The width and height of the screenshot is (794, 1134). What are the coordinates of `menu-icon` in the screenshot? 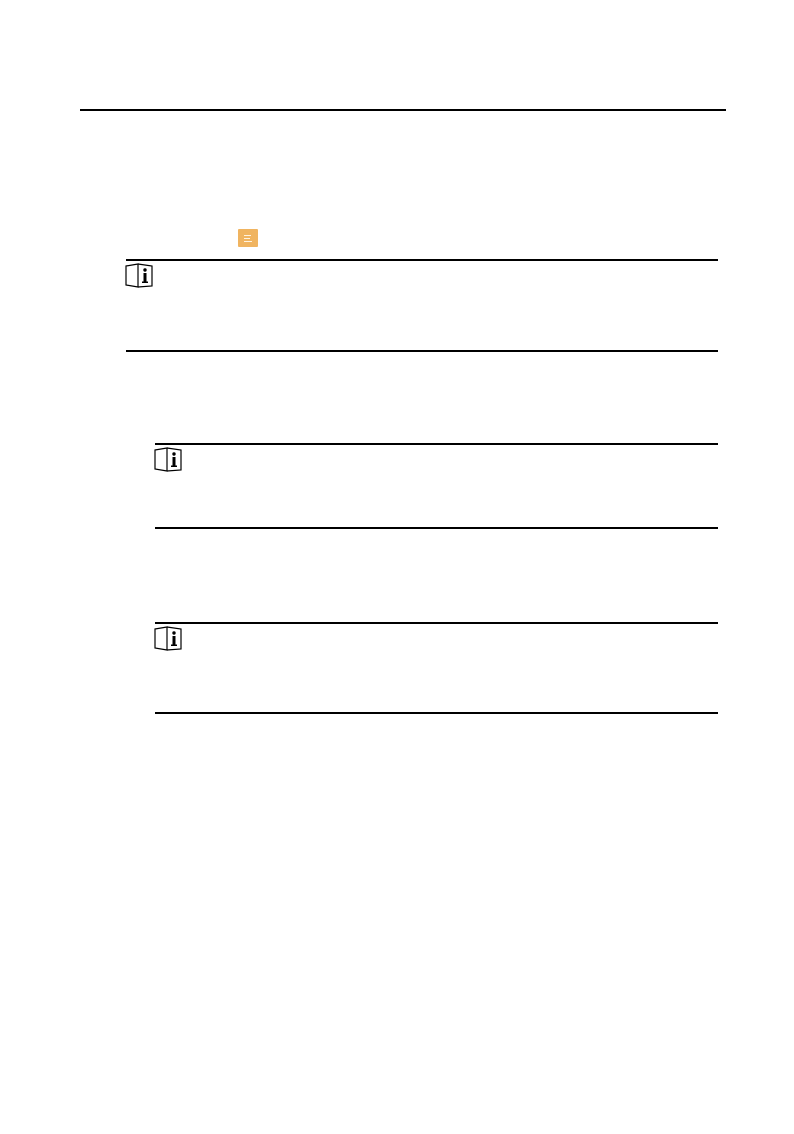 It's located at (248, 238).